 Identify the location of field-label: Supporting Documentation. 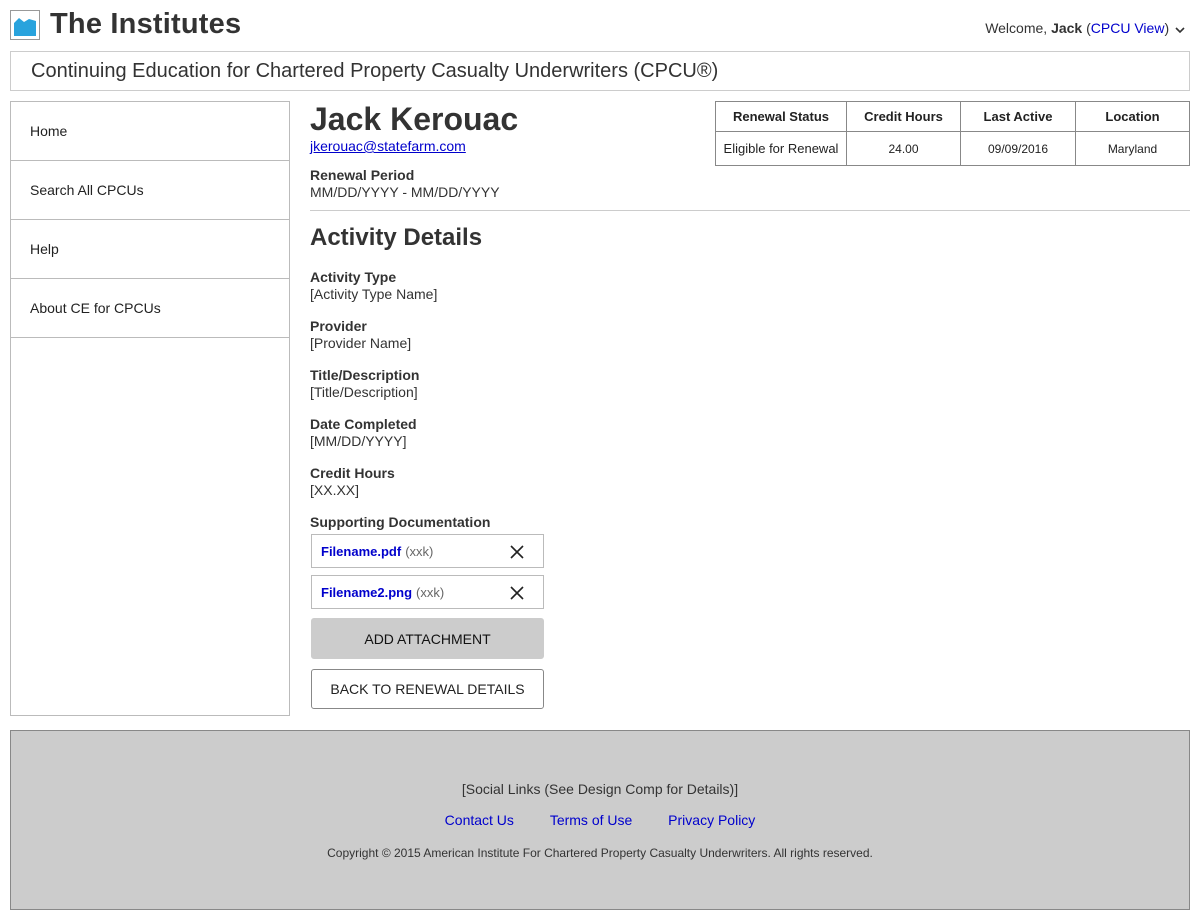
(400, 522).